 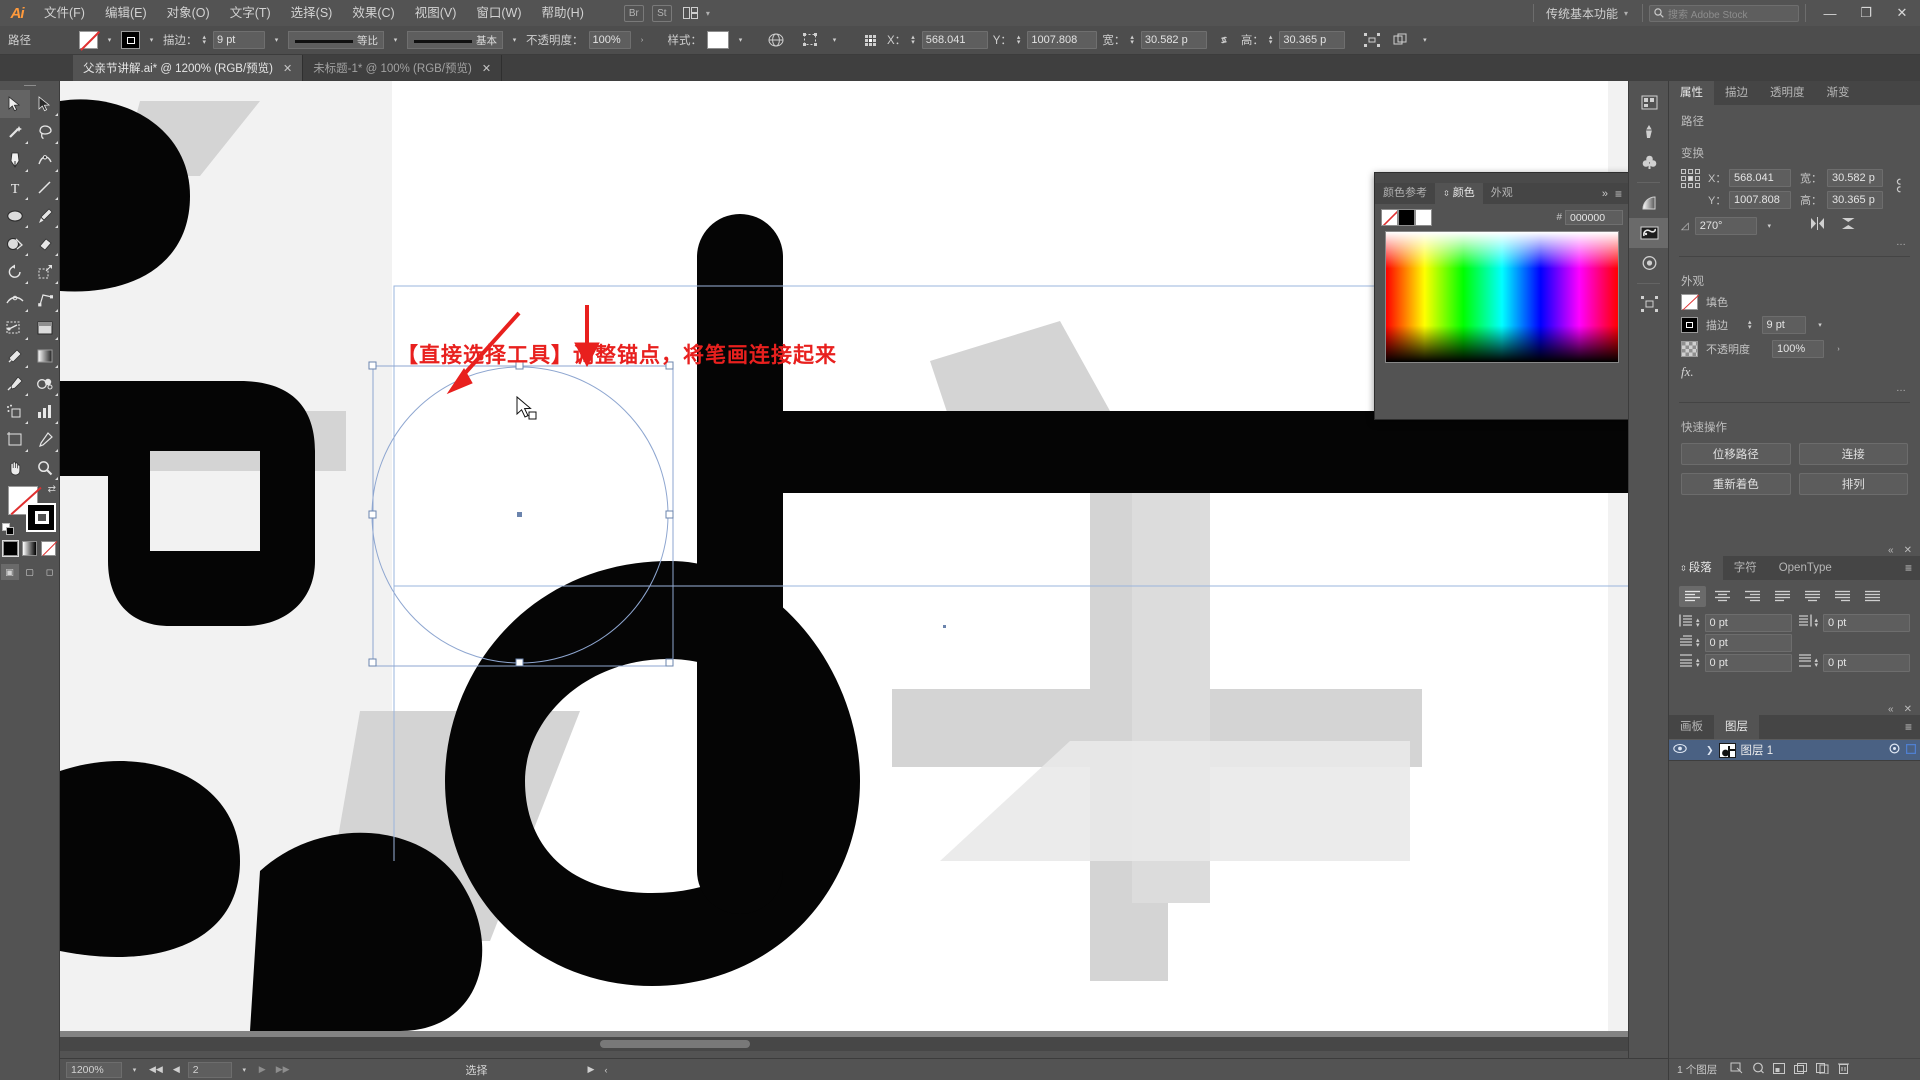 I want to click on tab-paragraph: ⇳ 段落, so click(x=1696, y=568).